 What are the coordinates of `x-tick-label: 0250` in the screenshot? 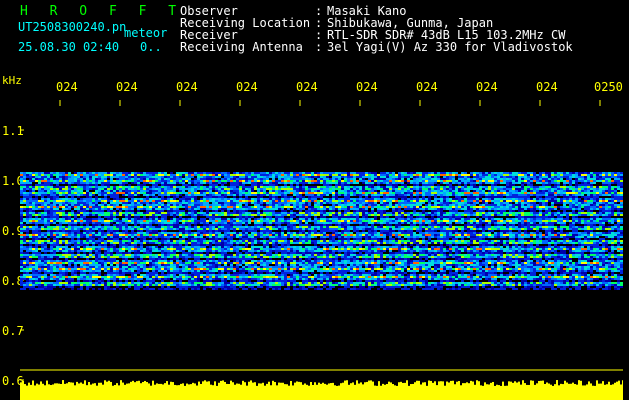 It's located at (608, 87).